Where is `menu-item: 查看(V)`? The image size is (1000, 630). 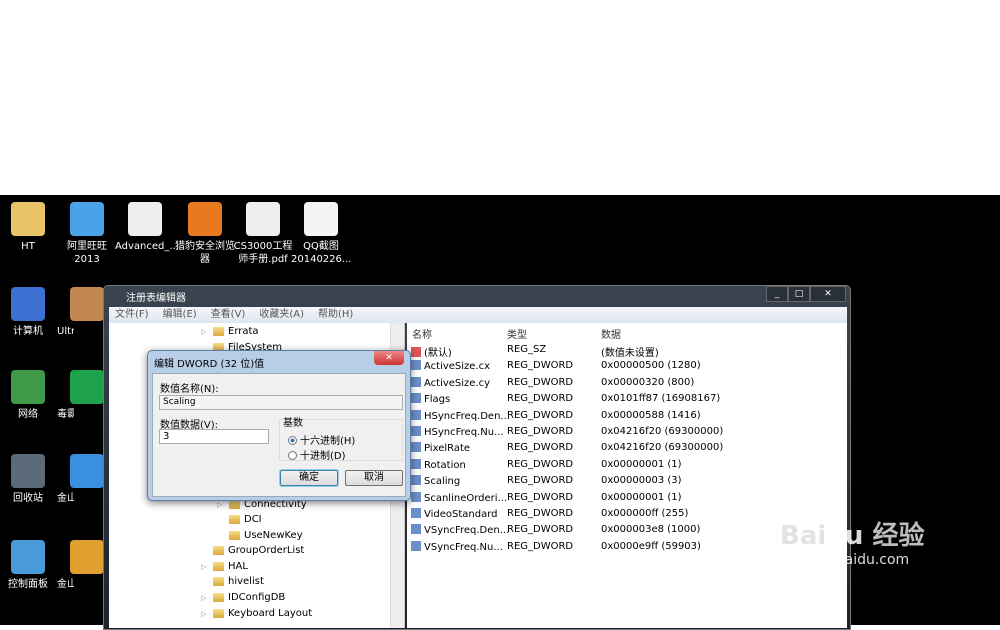 menu-item: 查看(V) is located at coordinates (228, 315).